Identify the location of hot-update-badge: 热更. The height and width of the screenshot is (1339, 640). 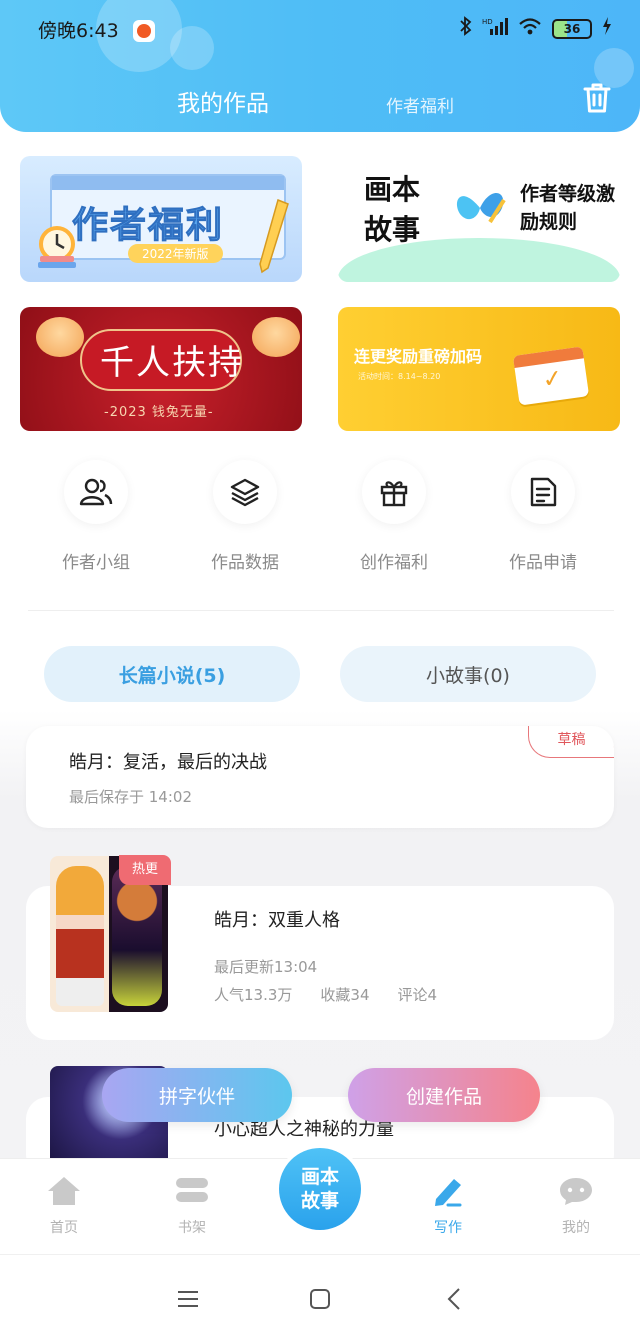
(145, 870).